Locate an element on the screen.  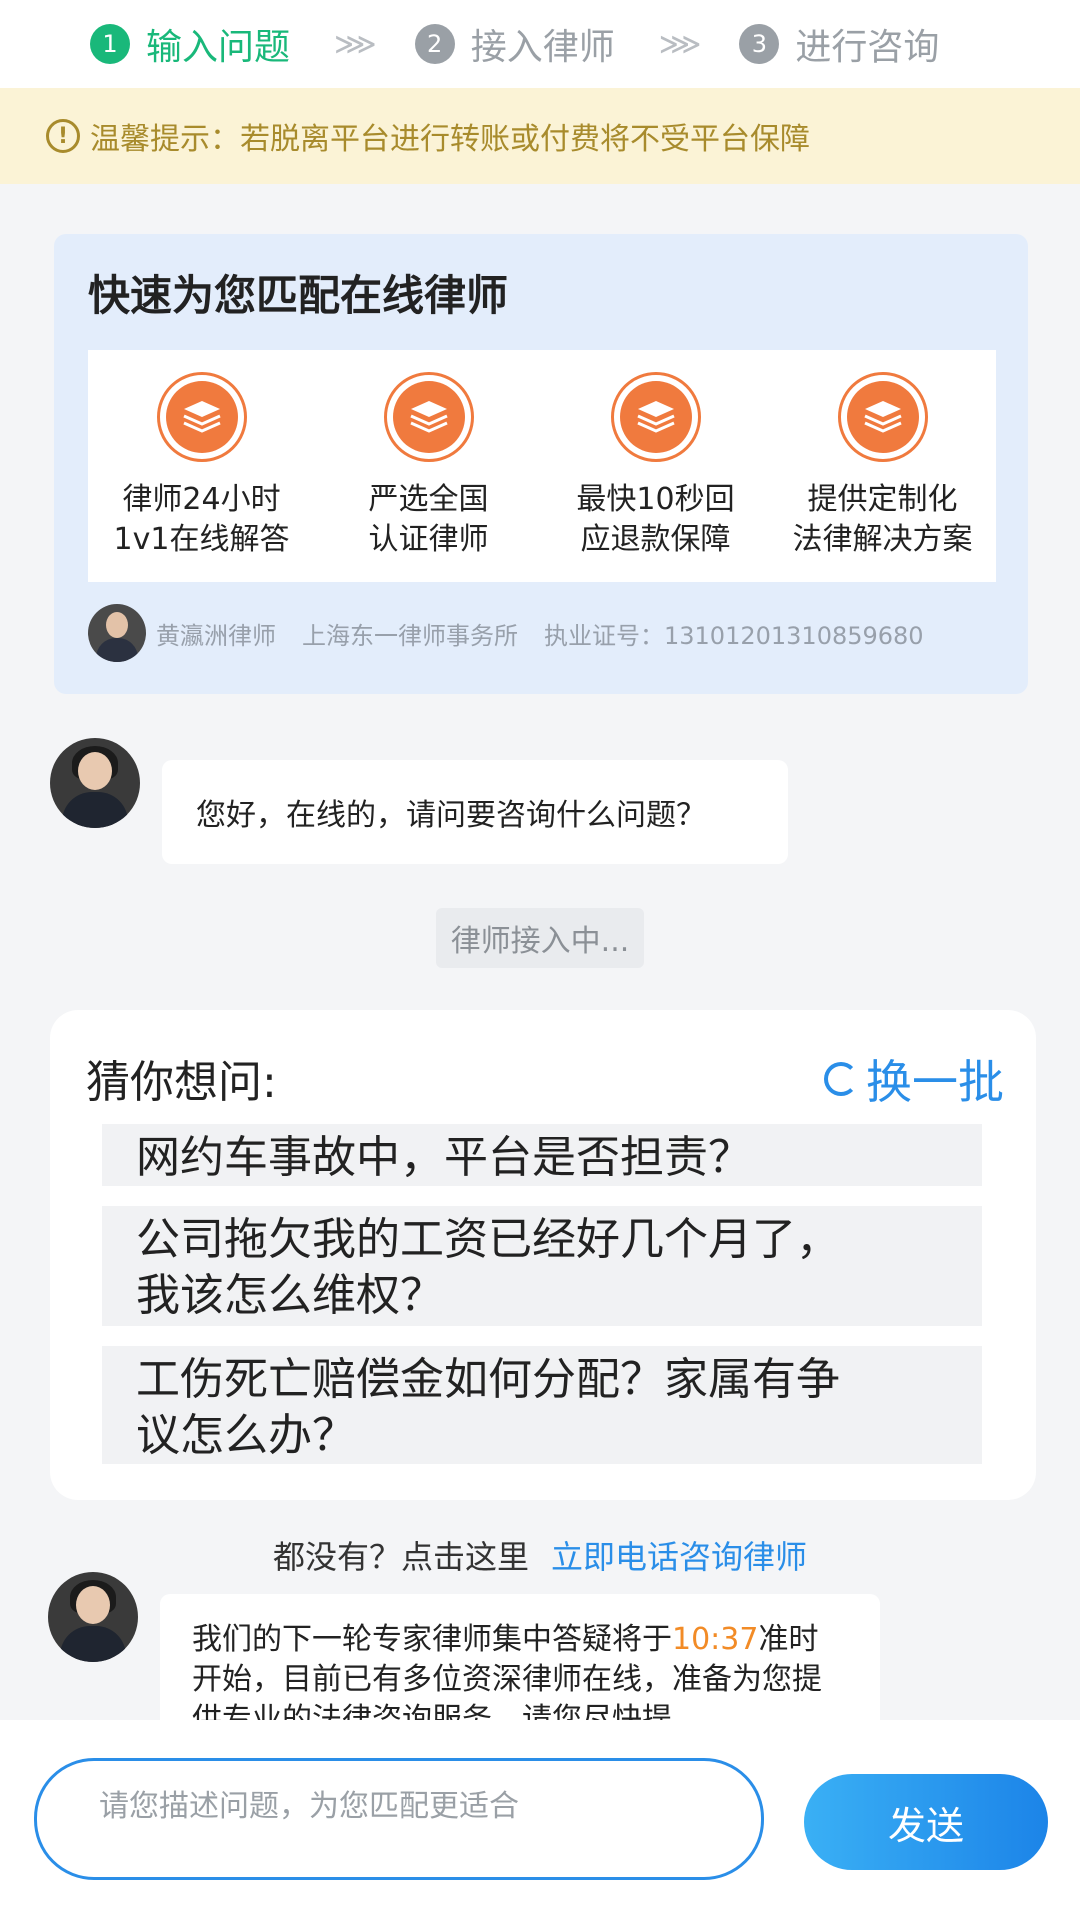
step-progress: 1 输入问题 ⋙ 2 接入律师 ⋙ 3 进行咨询 is located at coordinates (540, 44).